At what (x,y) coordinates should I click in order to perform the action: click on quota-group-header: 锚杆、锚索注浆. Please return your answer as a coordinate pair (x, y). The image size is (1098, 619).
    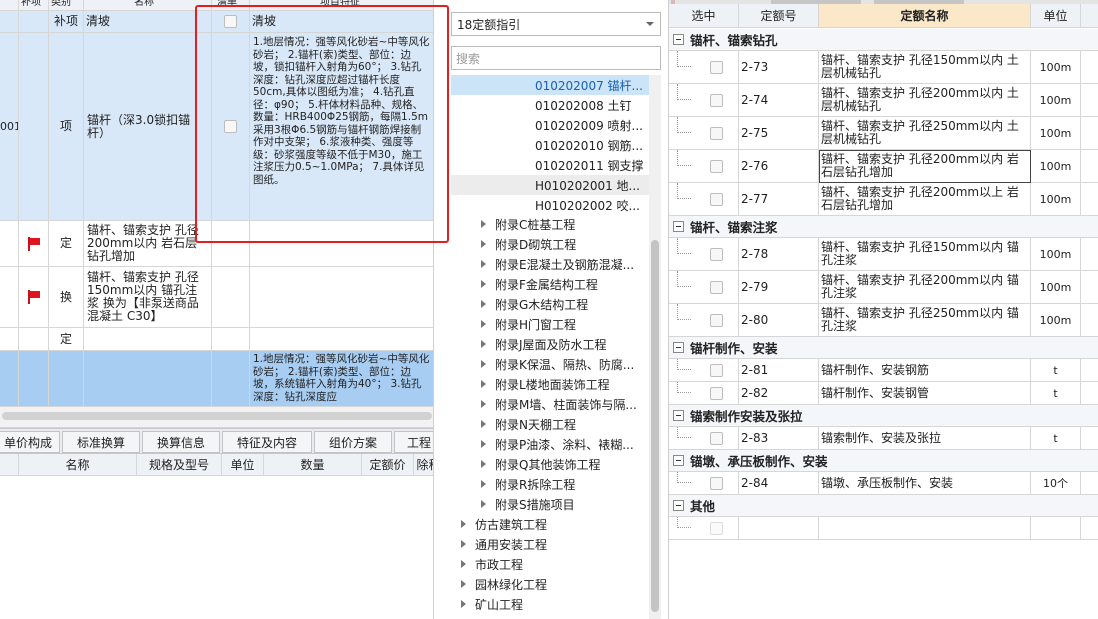
    Looking at the image, I should click on (883, 227).